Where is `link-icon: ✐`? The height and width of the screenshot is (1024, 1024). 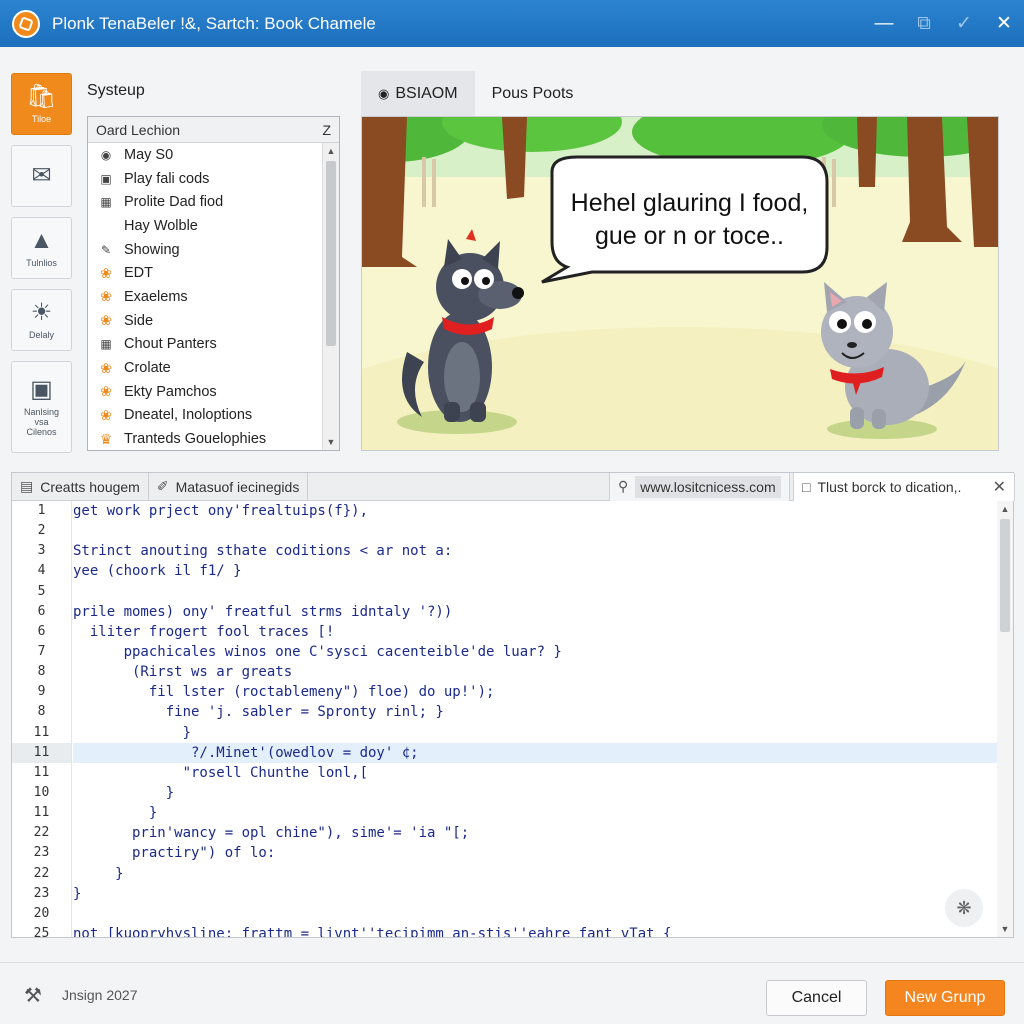
link-icon: ✐ is located at coordinates (162, 486).